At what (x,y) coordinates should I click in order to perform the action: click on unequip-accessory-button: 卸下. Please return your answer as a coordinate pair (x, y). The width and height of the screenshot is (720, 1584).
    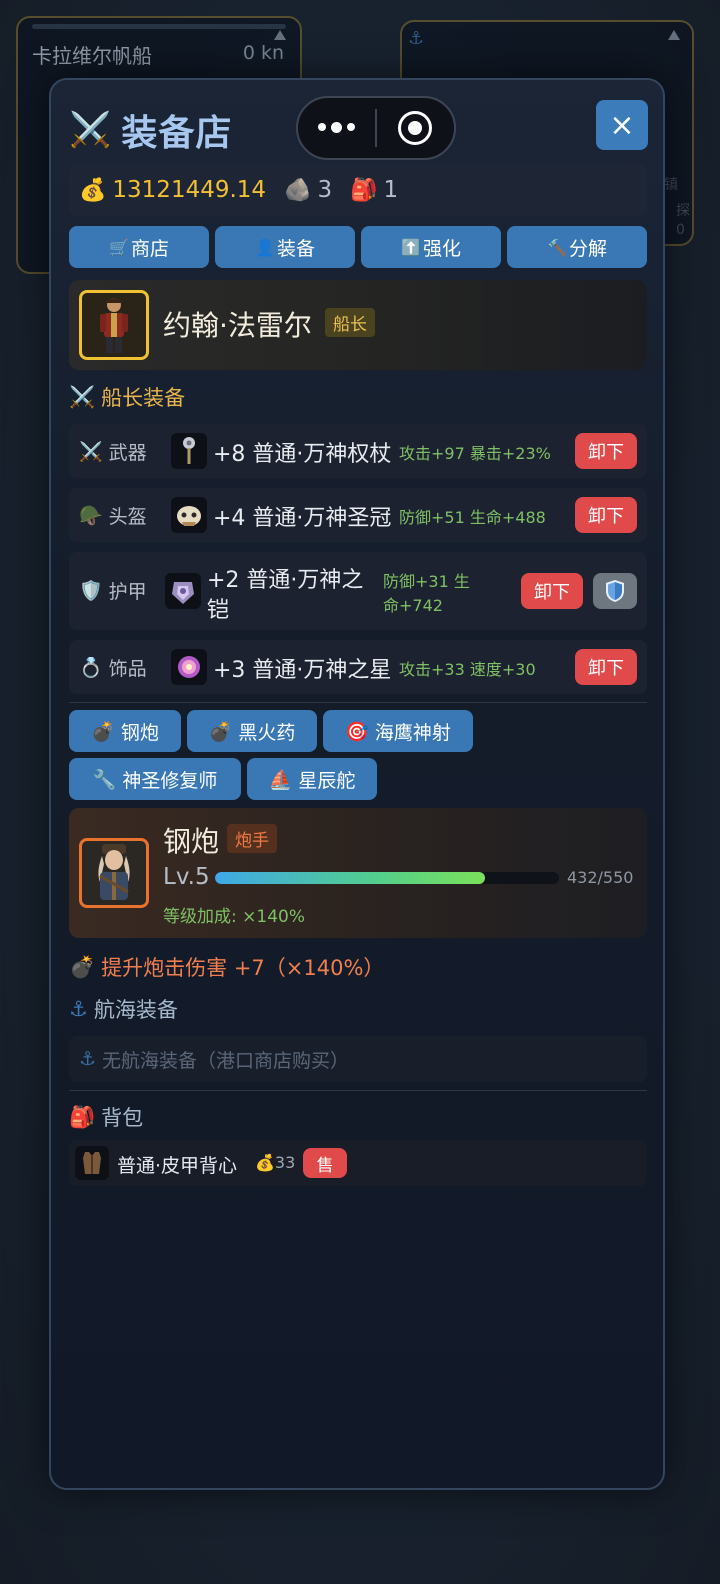
    Looking at the image, I should click on (606, 667).